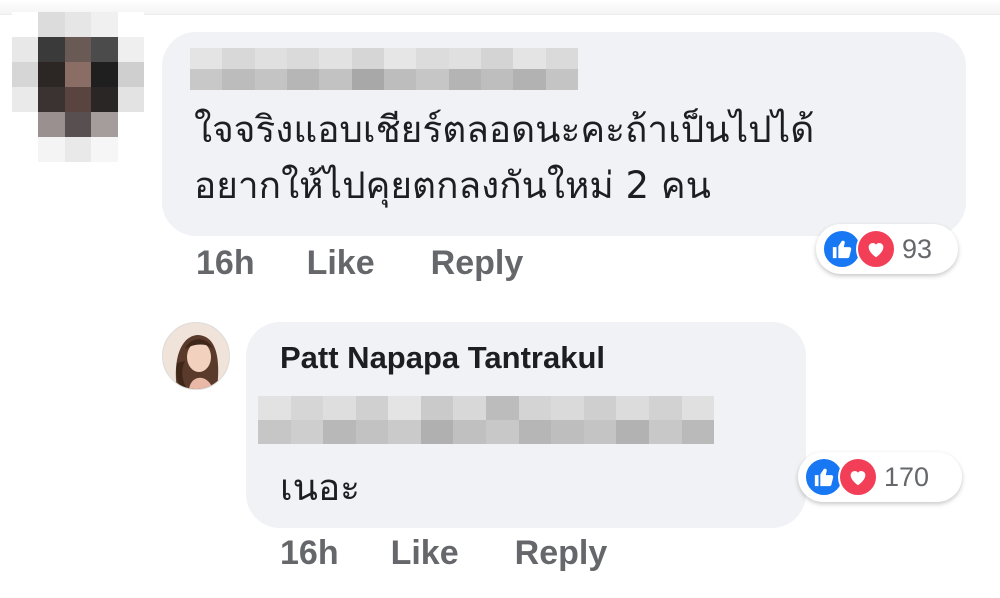  Describe the element at coordinates (309, 553) in the screenshot. I see `reply-timestamp: 16h` at that location.